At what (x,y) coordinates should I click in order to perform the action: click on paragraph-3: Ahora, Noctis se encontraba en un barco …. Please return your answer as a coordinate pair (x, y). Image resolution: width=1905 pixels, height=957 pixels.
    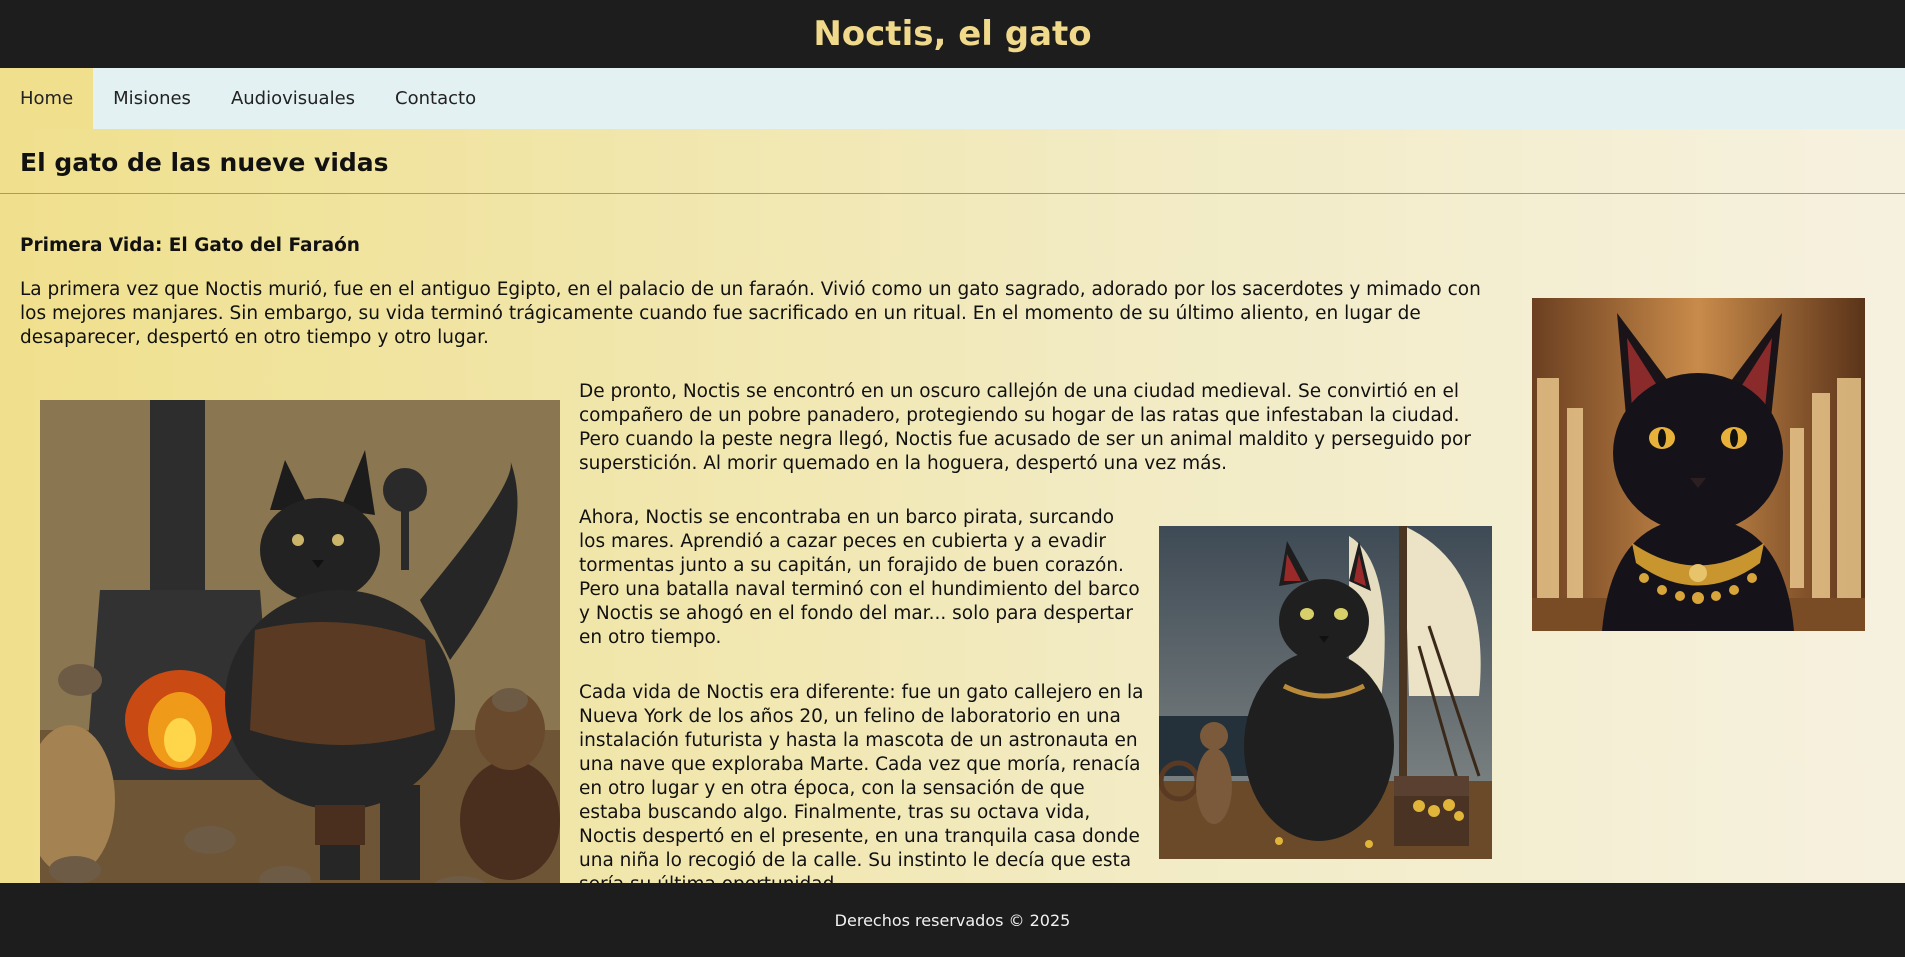
    Looking at the image, I should click on (859, 577).